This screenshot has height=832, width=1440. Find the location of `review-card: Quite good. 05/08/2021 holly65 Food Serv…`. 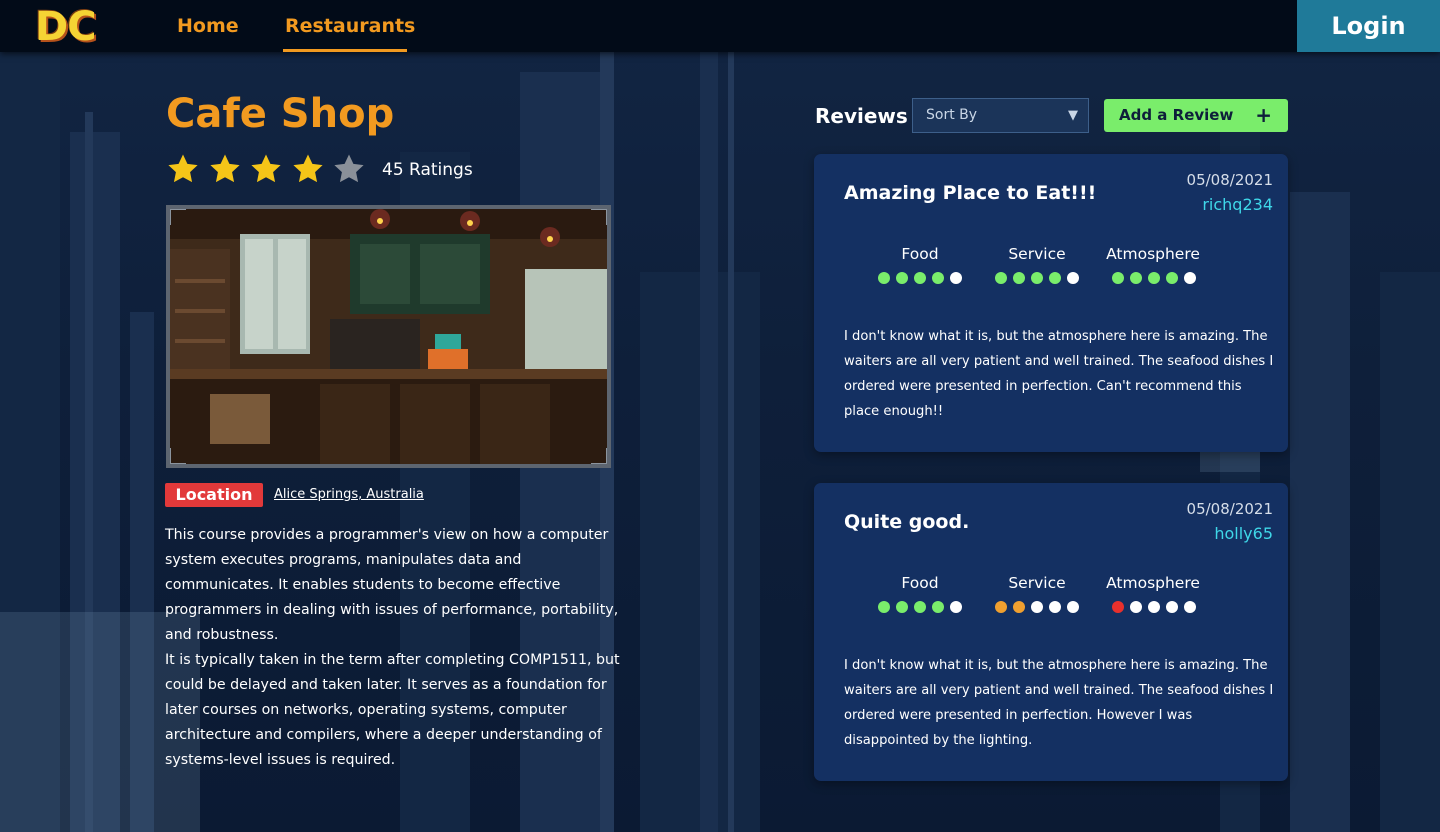

review-card: Quite good. 05/08/2021 holly65 Food Serv… is located at coordinates (1051, 632).